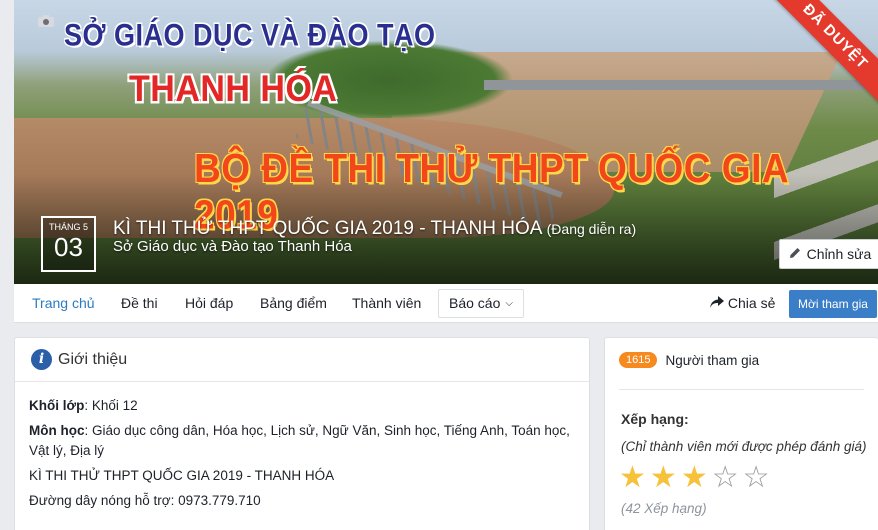 This screenshot has width=878, height=530. I want to click on participants-row: 1615 Người tham gia, so click(689, 360).